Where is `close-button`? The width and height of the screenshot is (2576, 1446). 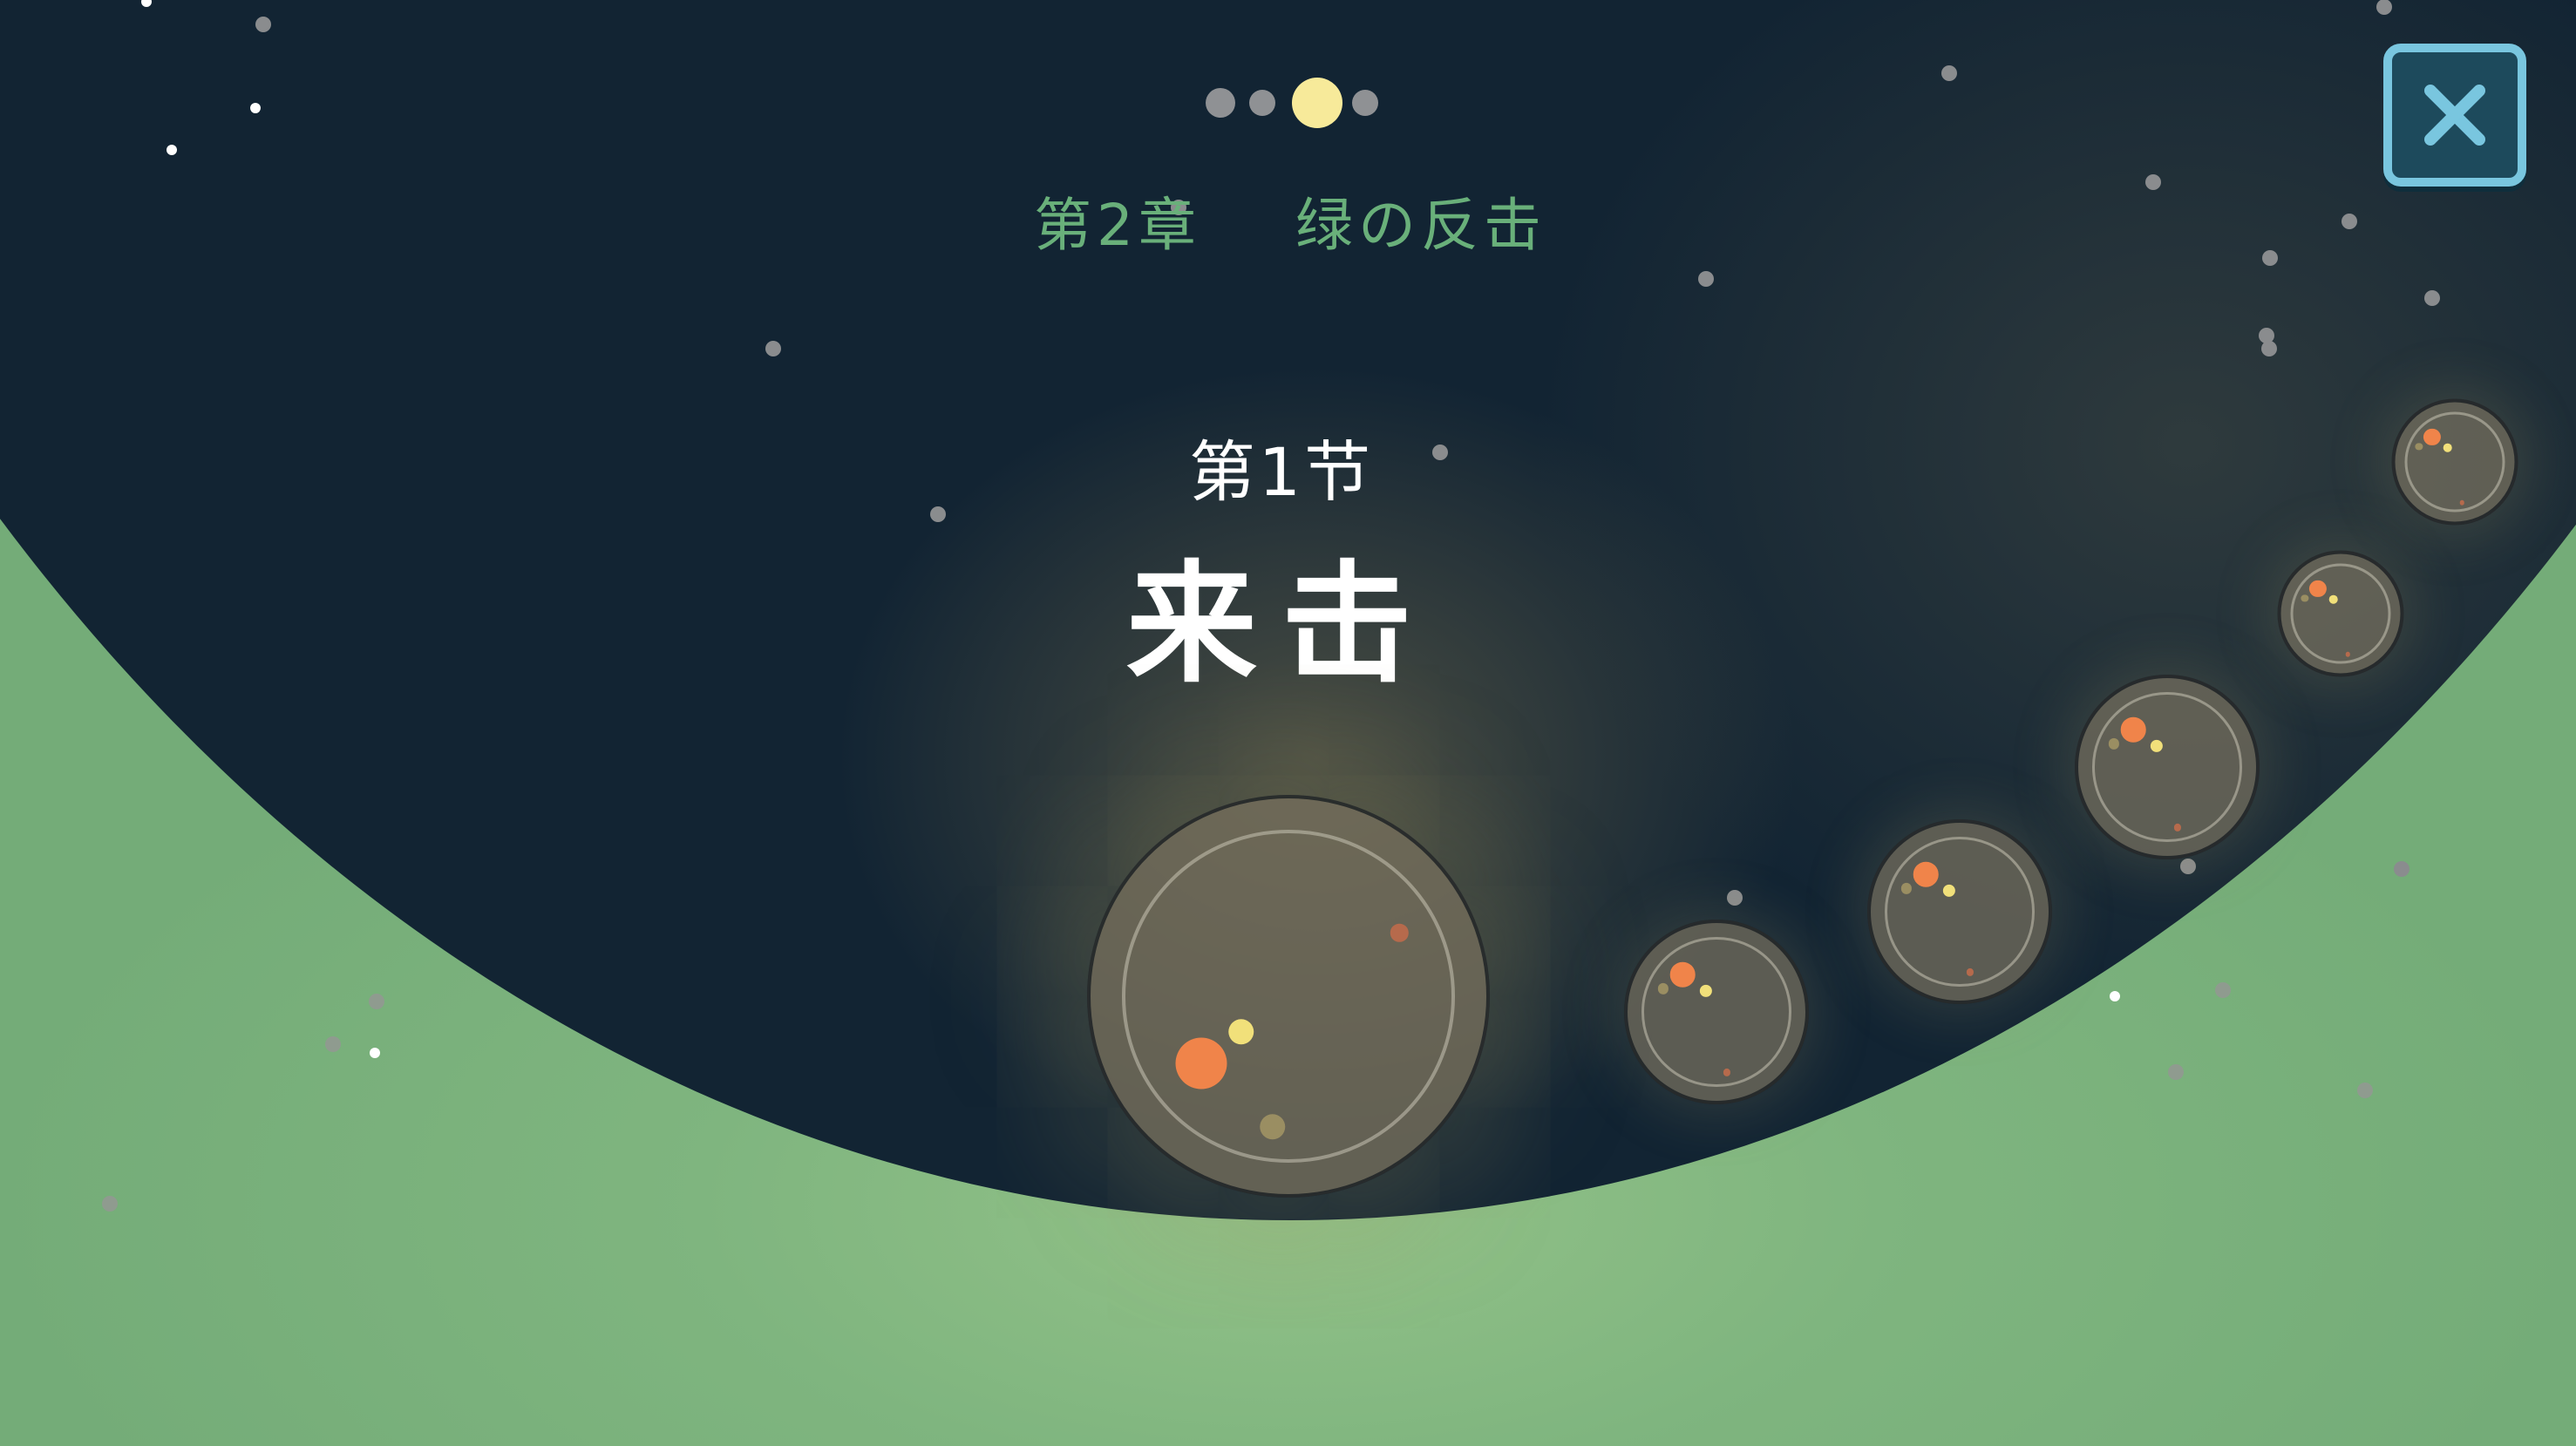
close-button is located at coordinates (2454, 115).